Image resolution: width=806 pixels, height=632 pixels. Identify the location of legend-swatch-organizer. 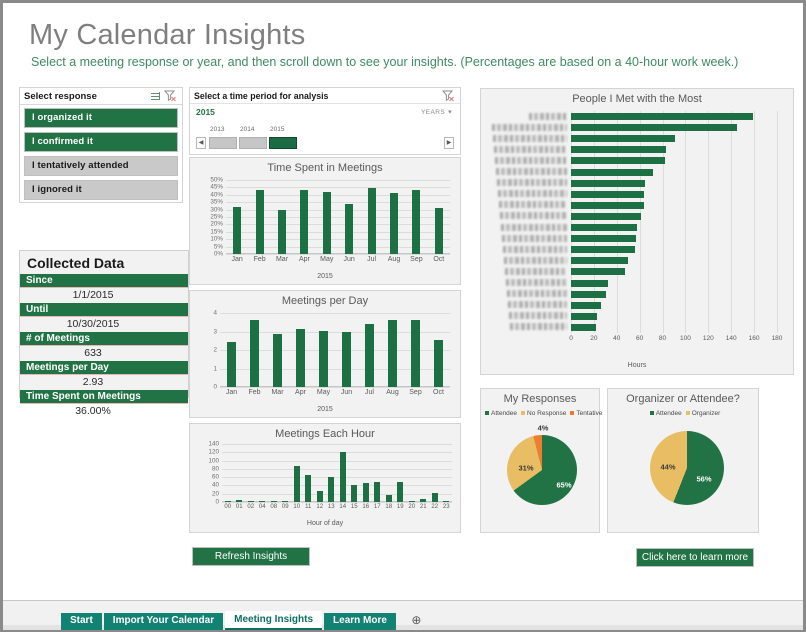
(687, 413).